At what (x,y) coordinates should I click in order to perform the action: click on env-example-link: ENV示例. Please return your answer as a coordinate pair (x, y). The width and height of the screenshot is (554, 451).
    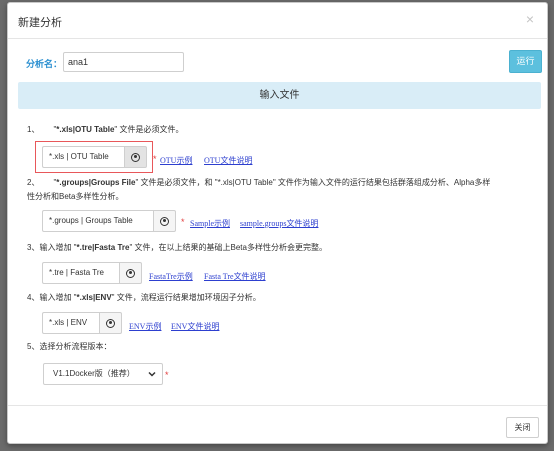
    Looking at the image, I should click on (145, 326).